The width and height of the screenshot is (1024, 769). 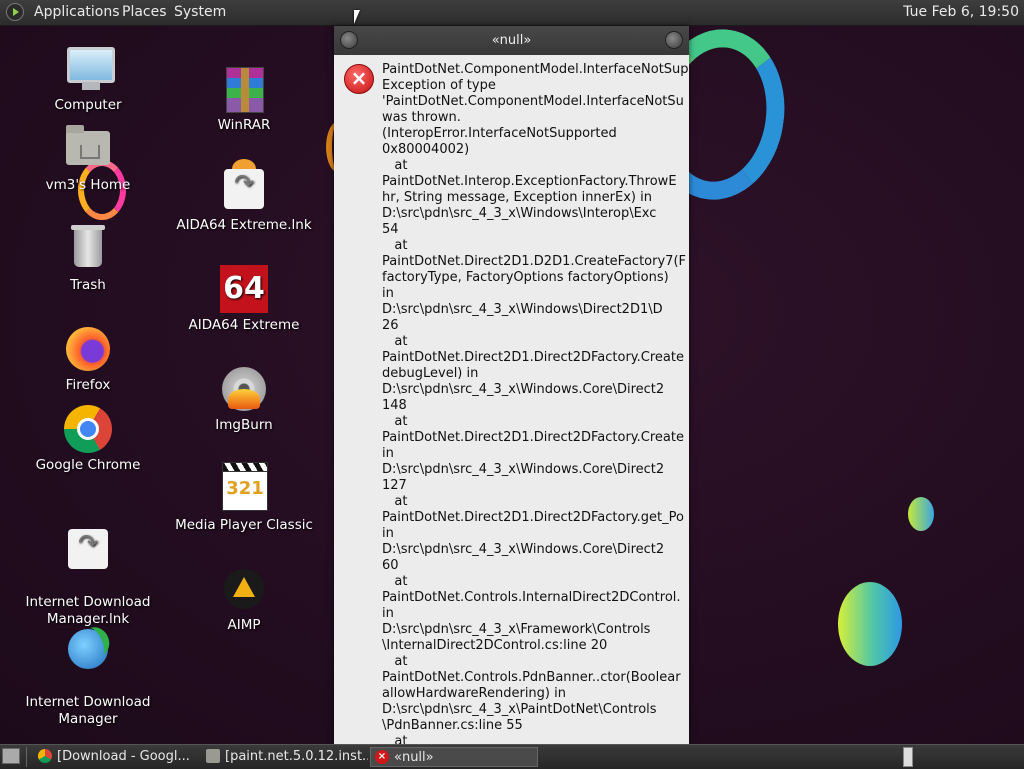 I want to click on desktop-icon-label: Computer, so click(x=88, y=105).